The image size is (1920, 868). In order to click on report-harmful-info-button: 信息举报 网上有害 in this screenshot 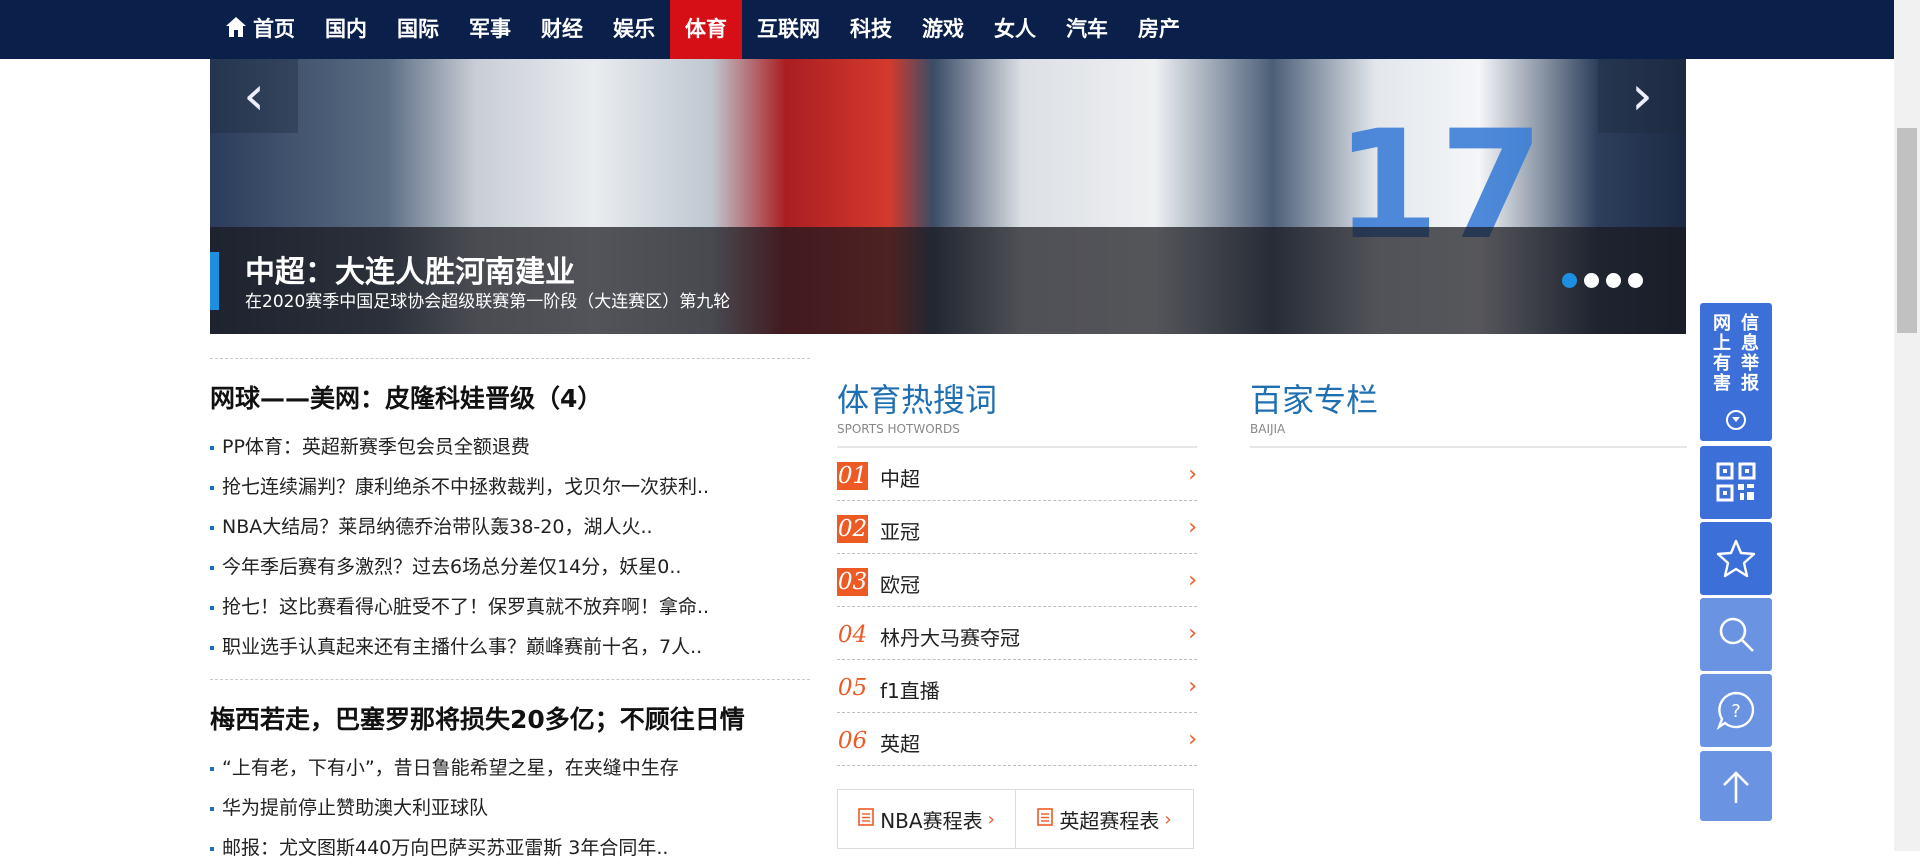, I will do `click(1736, 372)`.